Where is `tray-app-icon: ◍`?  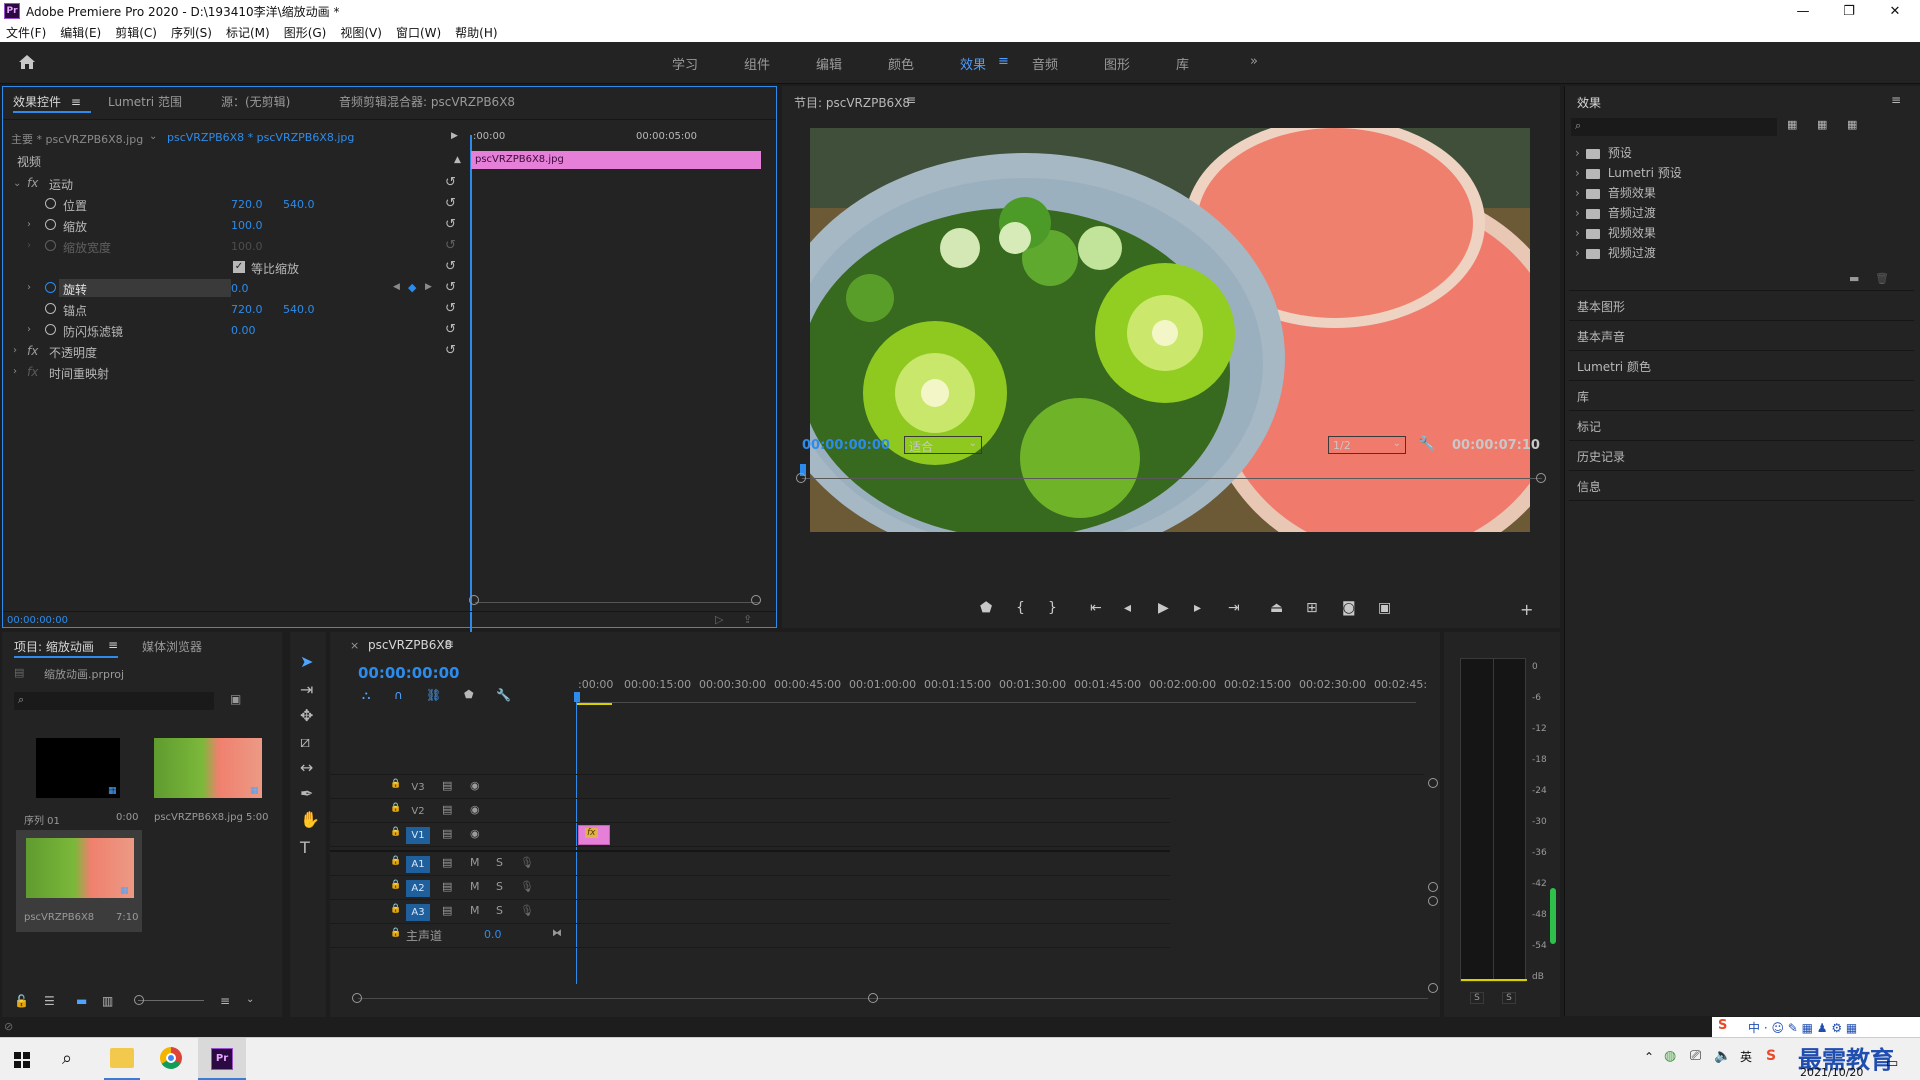
tray-app-icon: ◍ is located at coordinates (1670, 1056).